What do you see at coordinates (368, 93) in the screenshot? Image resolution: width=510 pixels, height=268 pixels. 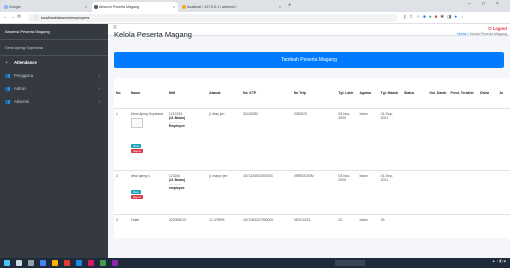 I see `column-header: Agama` at bounding box center [368, 93].